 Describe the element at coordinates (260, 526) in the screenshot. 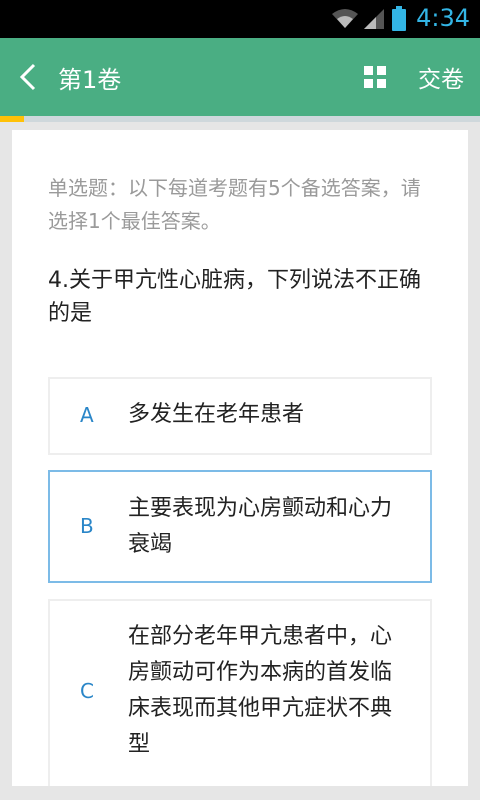

I see `option-text: 主要表现为心房颤动和心力衰竭` at that location.